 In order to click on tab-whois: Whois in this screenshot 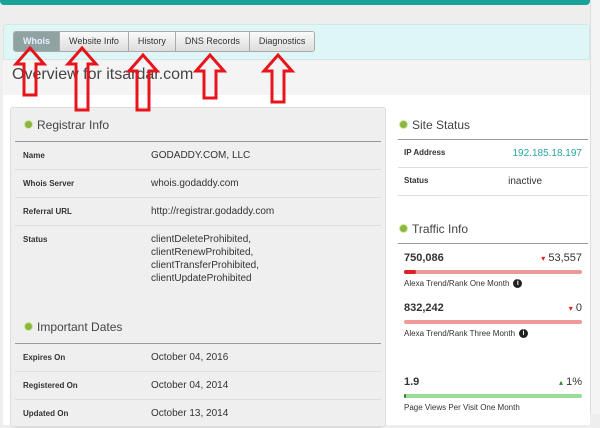, I will do `click(37, 41)`.